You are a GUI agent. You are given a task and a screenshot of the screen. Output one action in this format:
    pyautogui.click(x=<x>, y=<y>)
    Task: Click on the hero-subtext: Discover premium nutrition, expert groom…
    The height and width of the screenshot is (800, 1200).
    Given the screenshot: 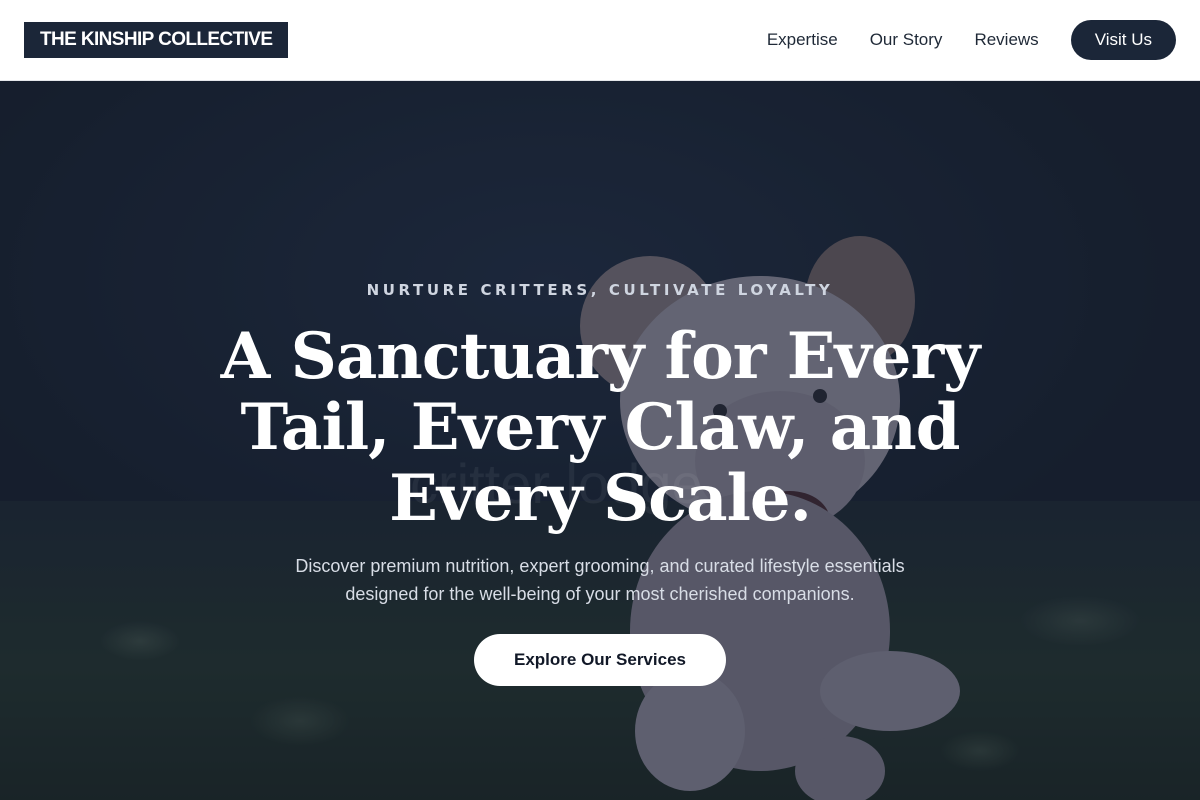 What is the action you would take?
    pyautogui.click(x=600, y=580)
    